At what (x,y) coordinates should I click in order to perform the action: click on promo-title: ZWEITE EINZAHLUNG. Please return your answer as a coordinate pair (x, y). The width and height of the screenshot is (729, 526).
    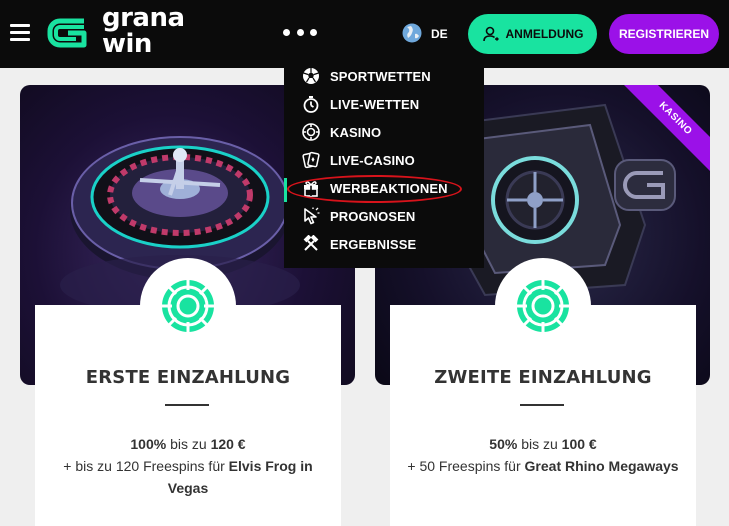
    Looking at the image, I should click on (543, 377).